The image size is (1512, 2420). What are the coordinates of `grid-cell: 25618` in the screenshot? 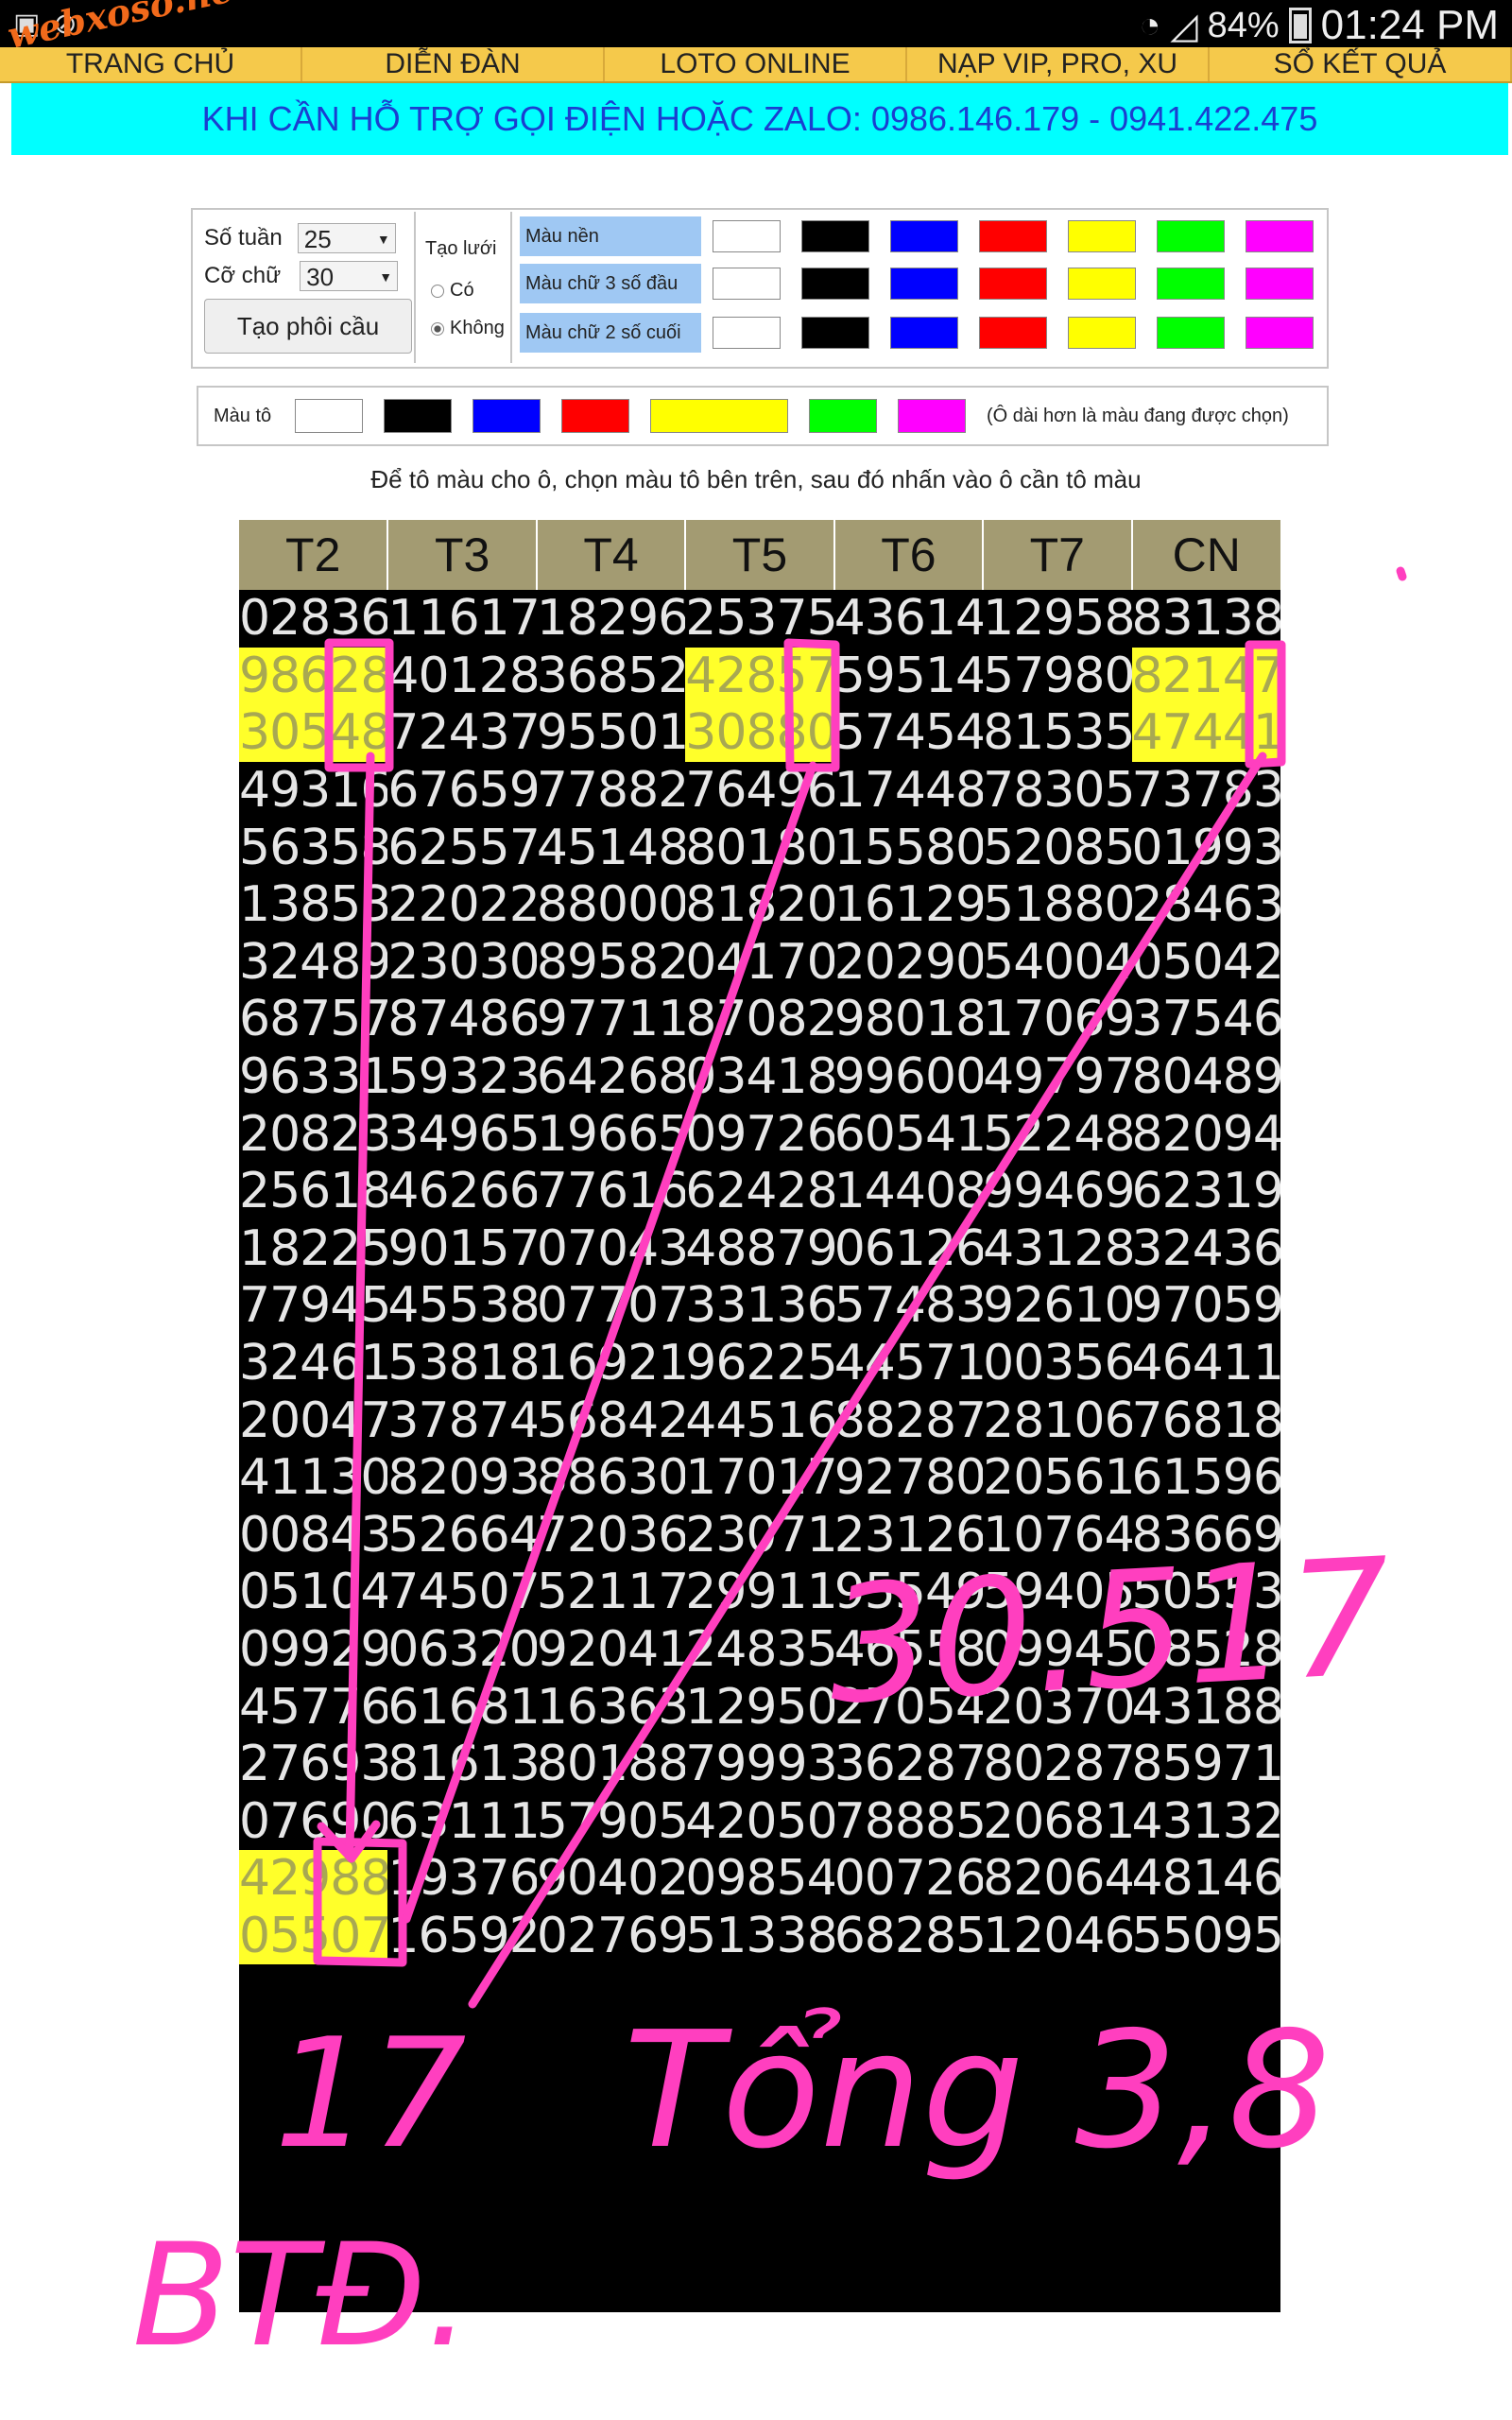 It's located at (313, 1191).